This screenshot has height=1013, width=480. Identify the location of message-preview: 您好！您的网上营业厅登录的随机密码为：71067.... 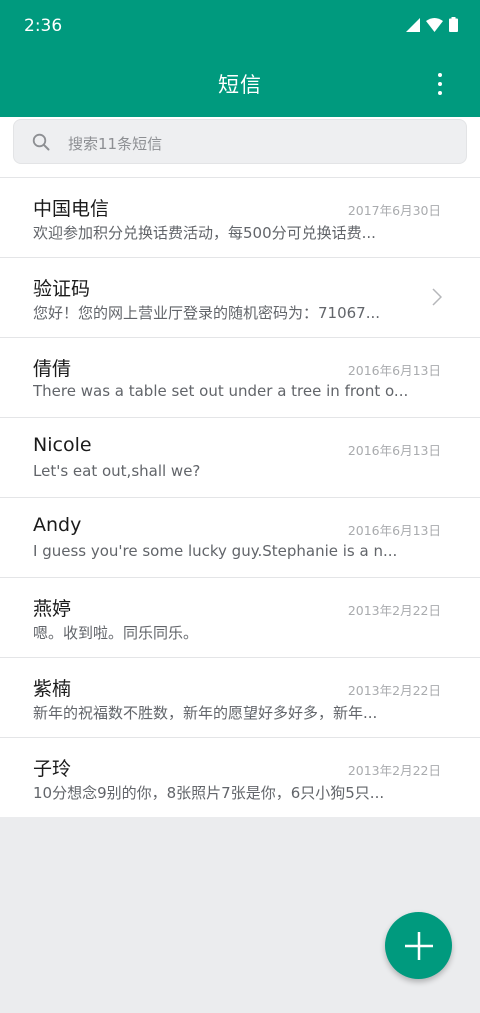
(207, 313).